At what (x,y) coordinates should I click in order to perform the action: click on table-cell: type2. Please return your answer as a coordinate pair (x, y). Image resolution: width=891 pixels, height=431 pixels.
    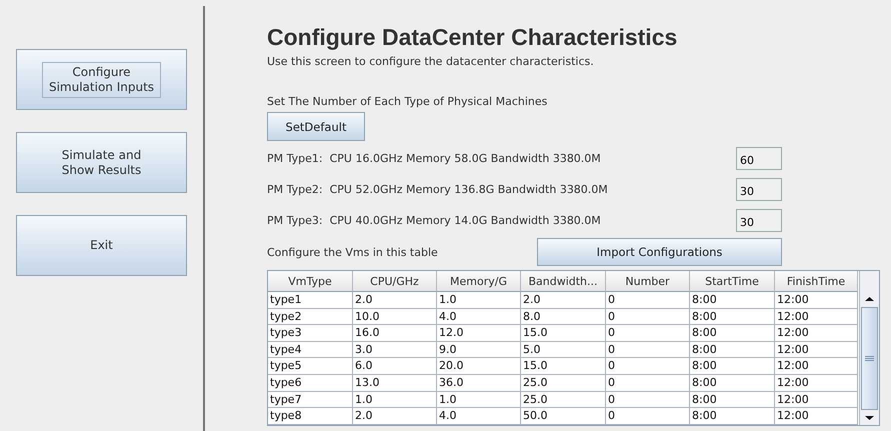
    Looking at the image, I should click on (310, 317).